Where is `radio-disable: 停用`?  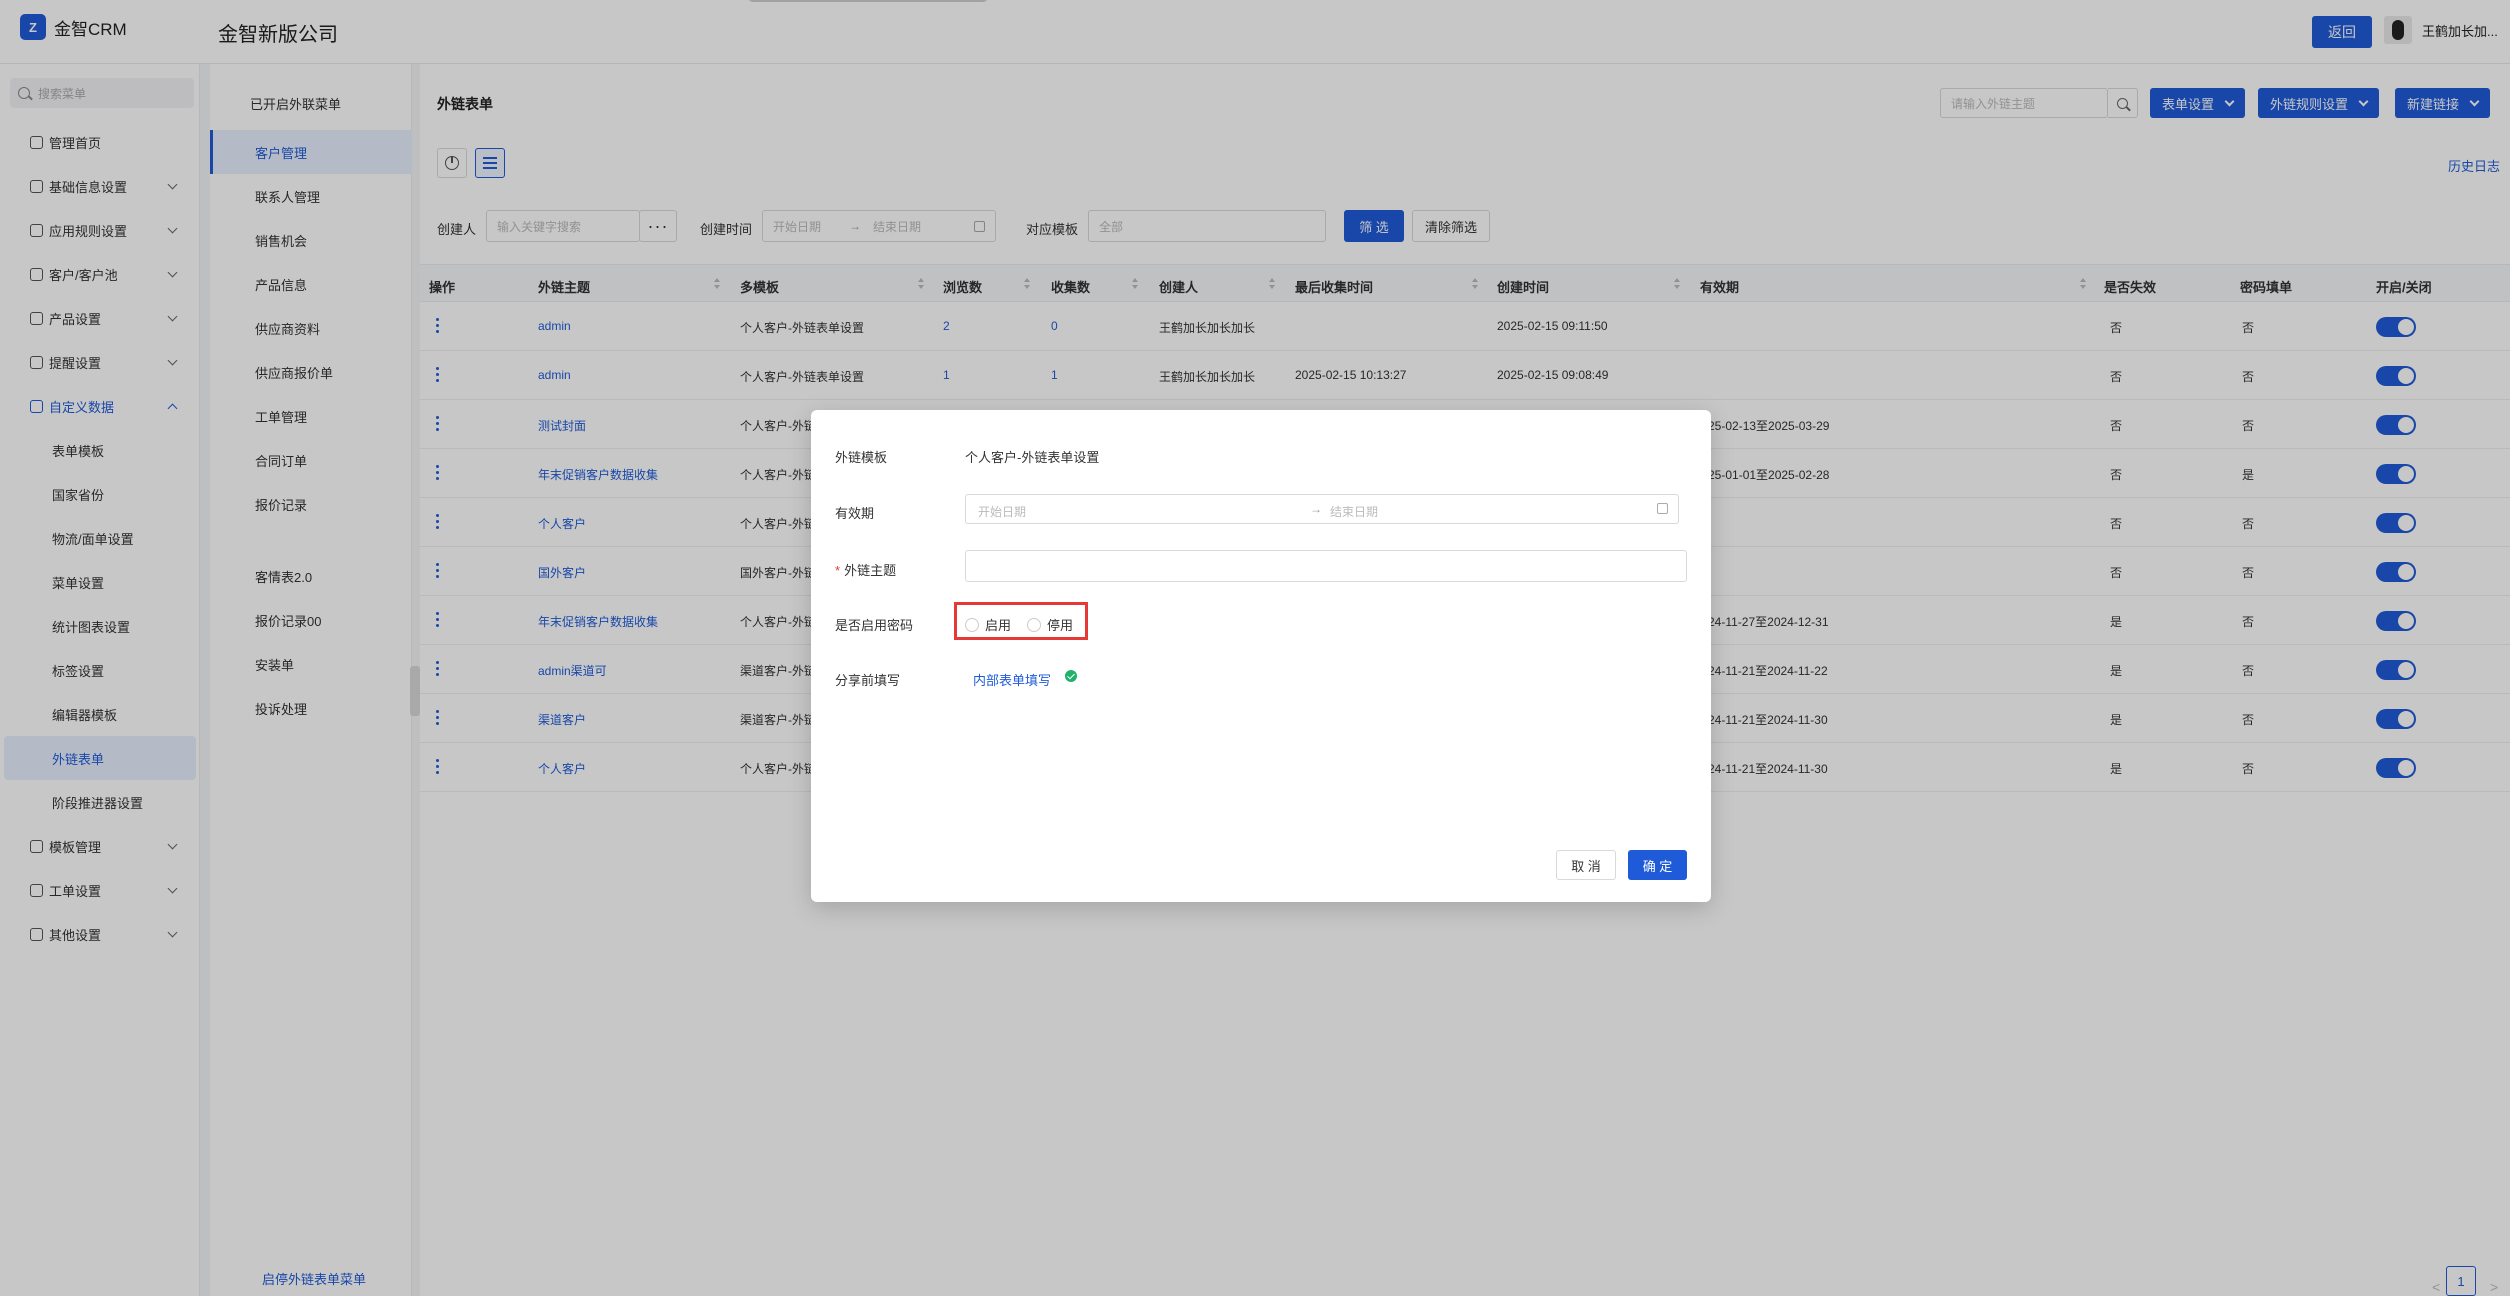
radio-disable: 停用 is located at coordinates (1050, 624).